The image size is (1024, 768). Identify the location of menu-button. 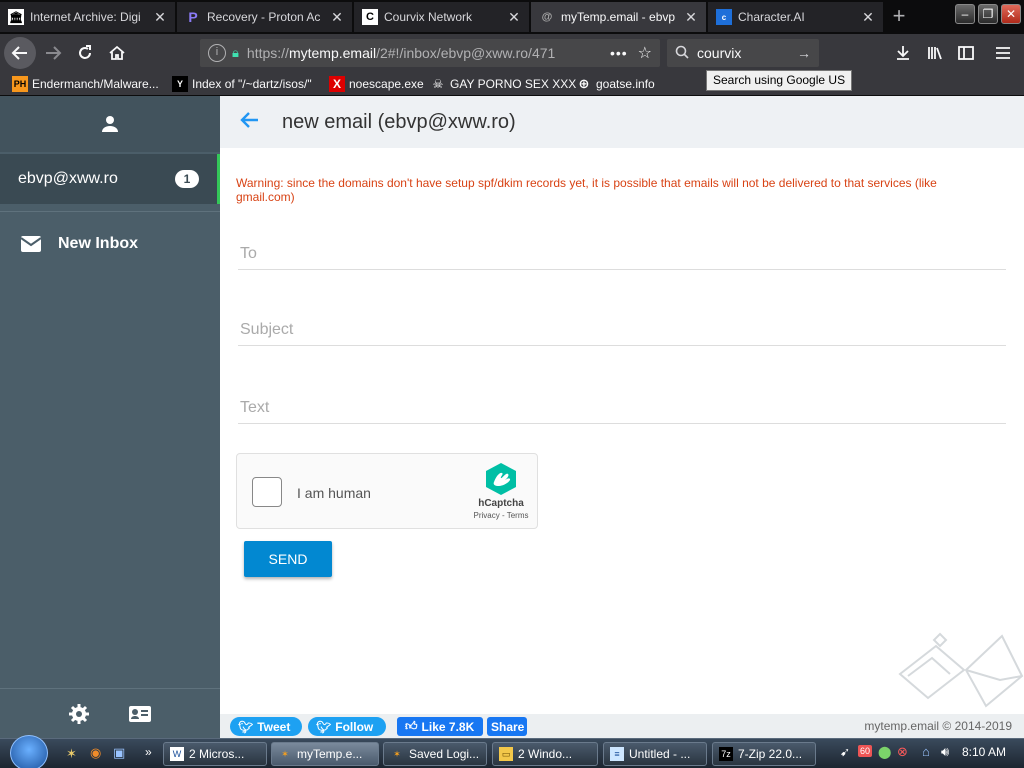
(1003, 53).